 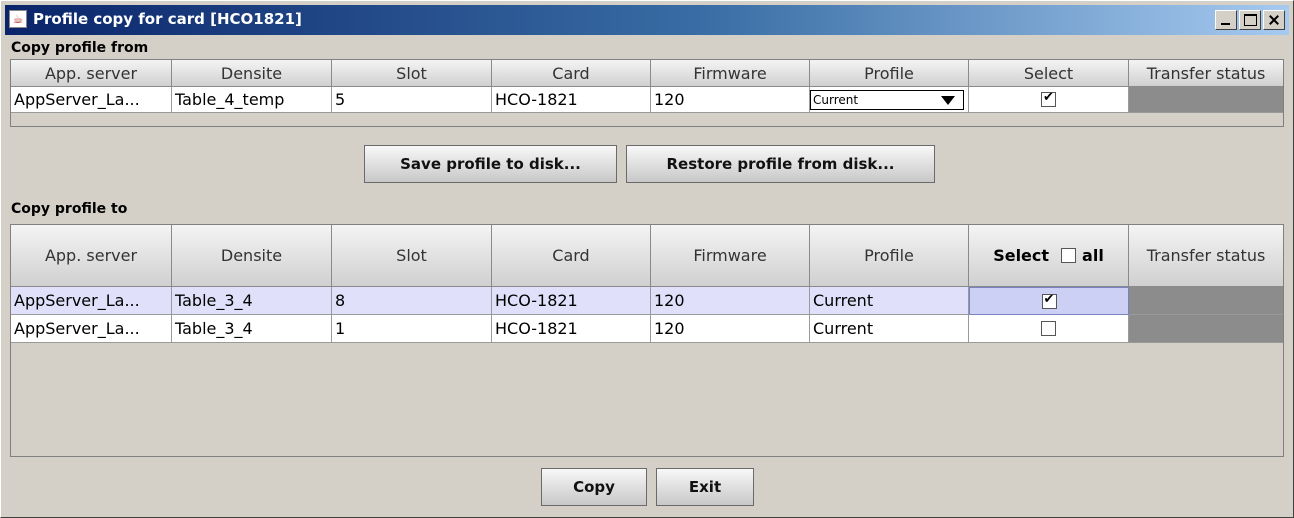 I want to click on column-header-select: Select all, so click(x=1049, y=256).